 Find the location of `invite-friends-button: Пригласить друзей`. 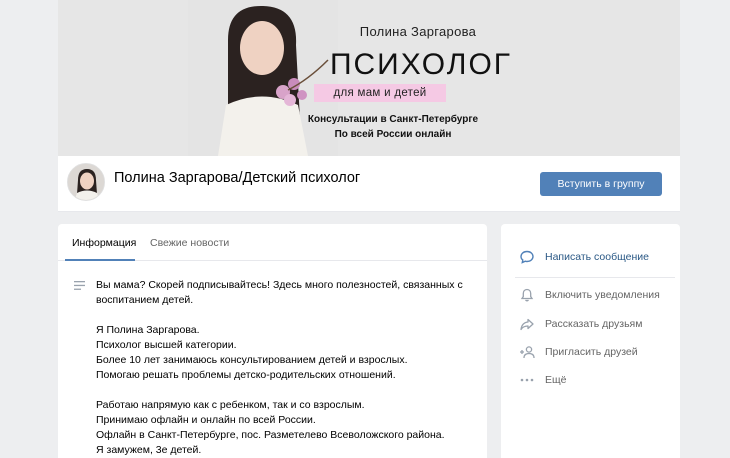

invite-friends-button: Пригласить друзей is located at coordinates (590, 352).